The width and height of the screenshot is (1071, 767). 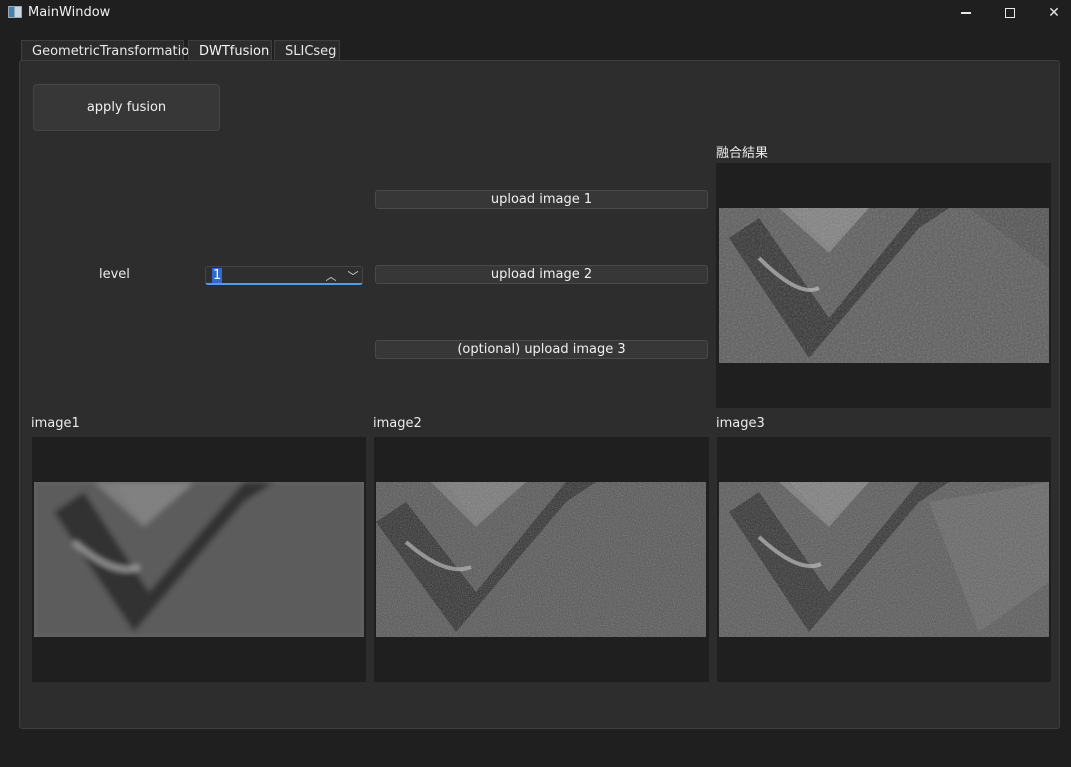 What do you see at coordinates (114, 274) in the screenshot?
I see `level-label: level` at bounding box center [114, 274].